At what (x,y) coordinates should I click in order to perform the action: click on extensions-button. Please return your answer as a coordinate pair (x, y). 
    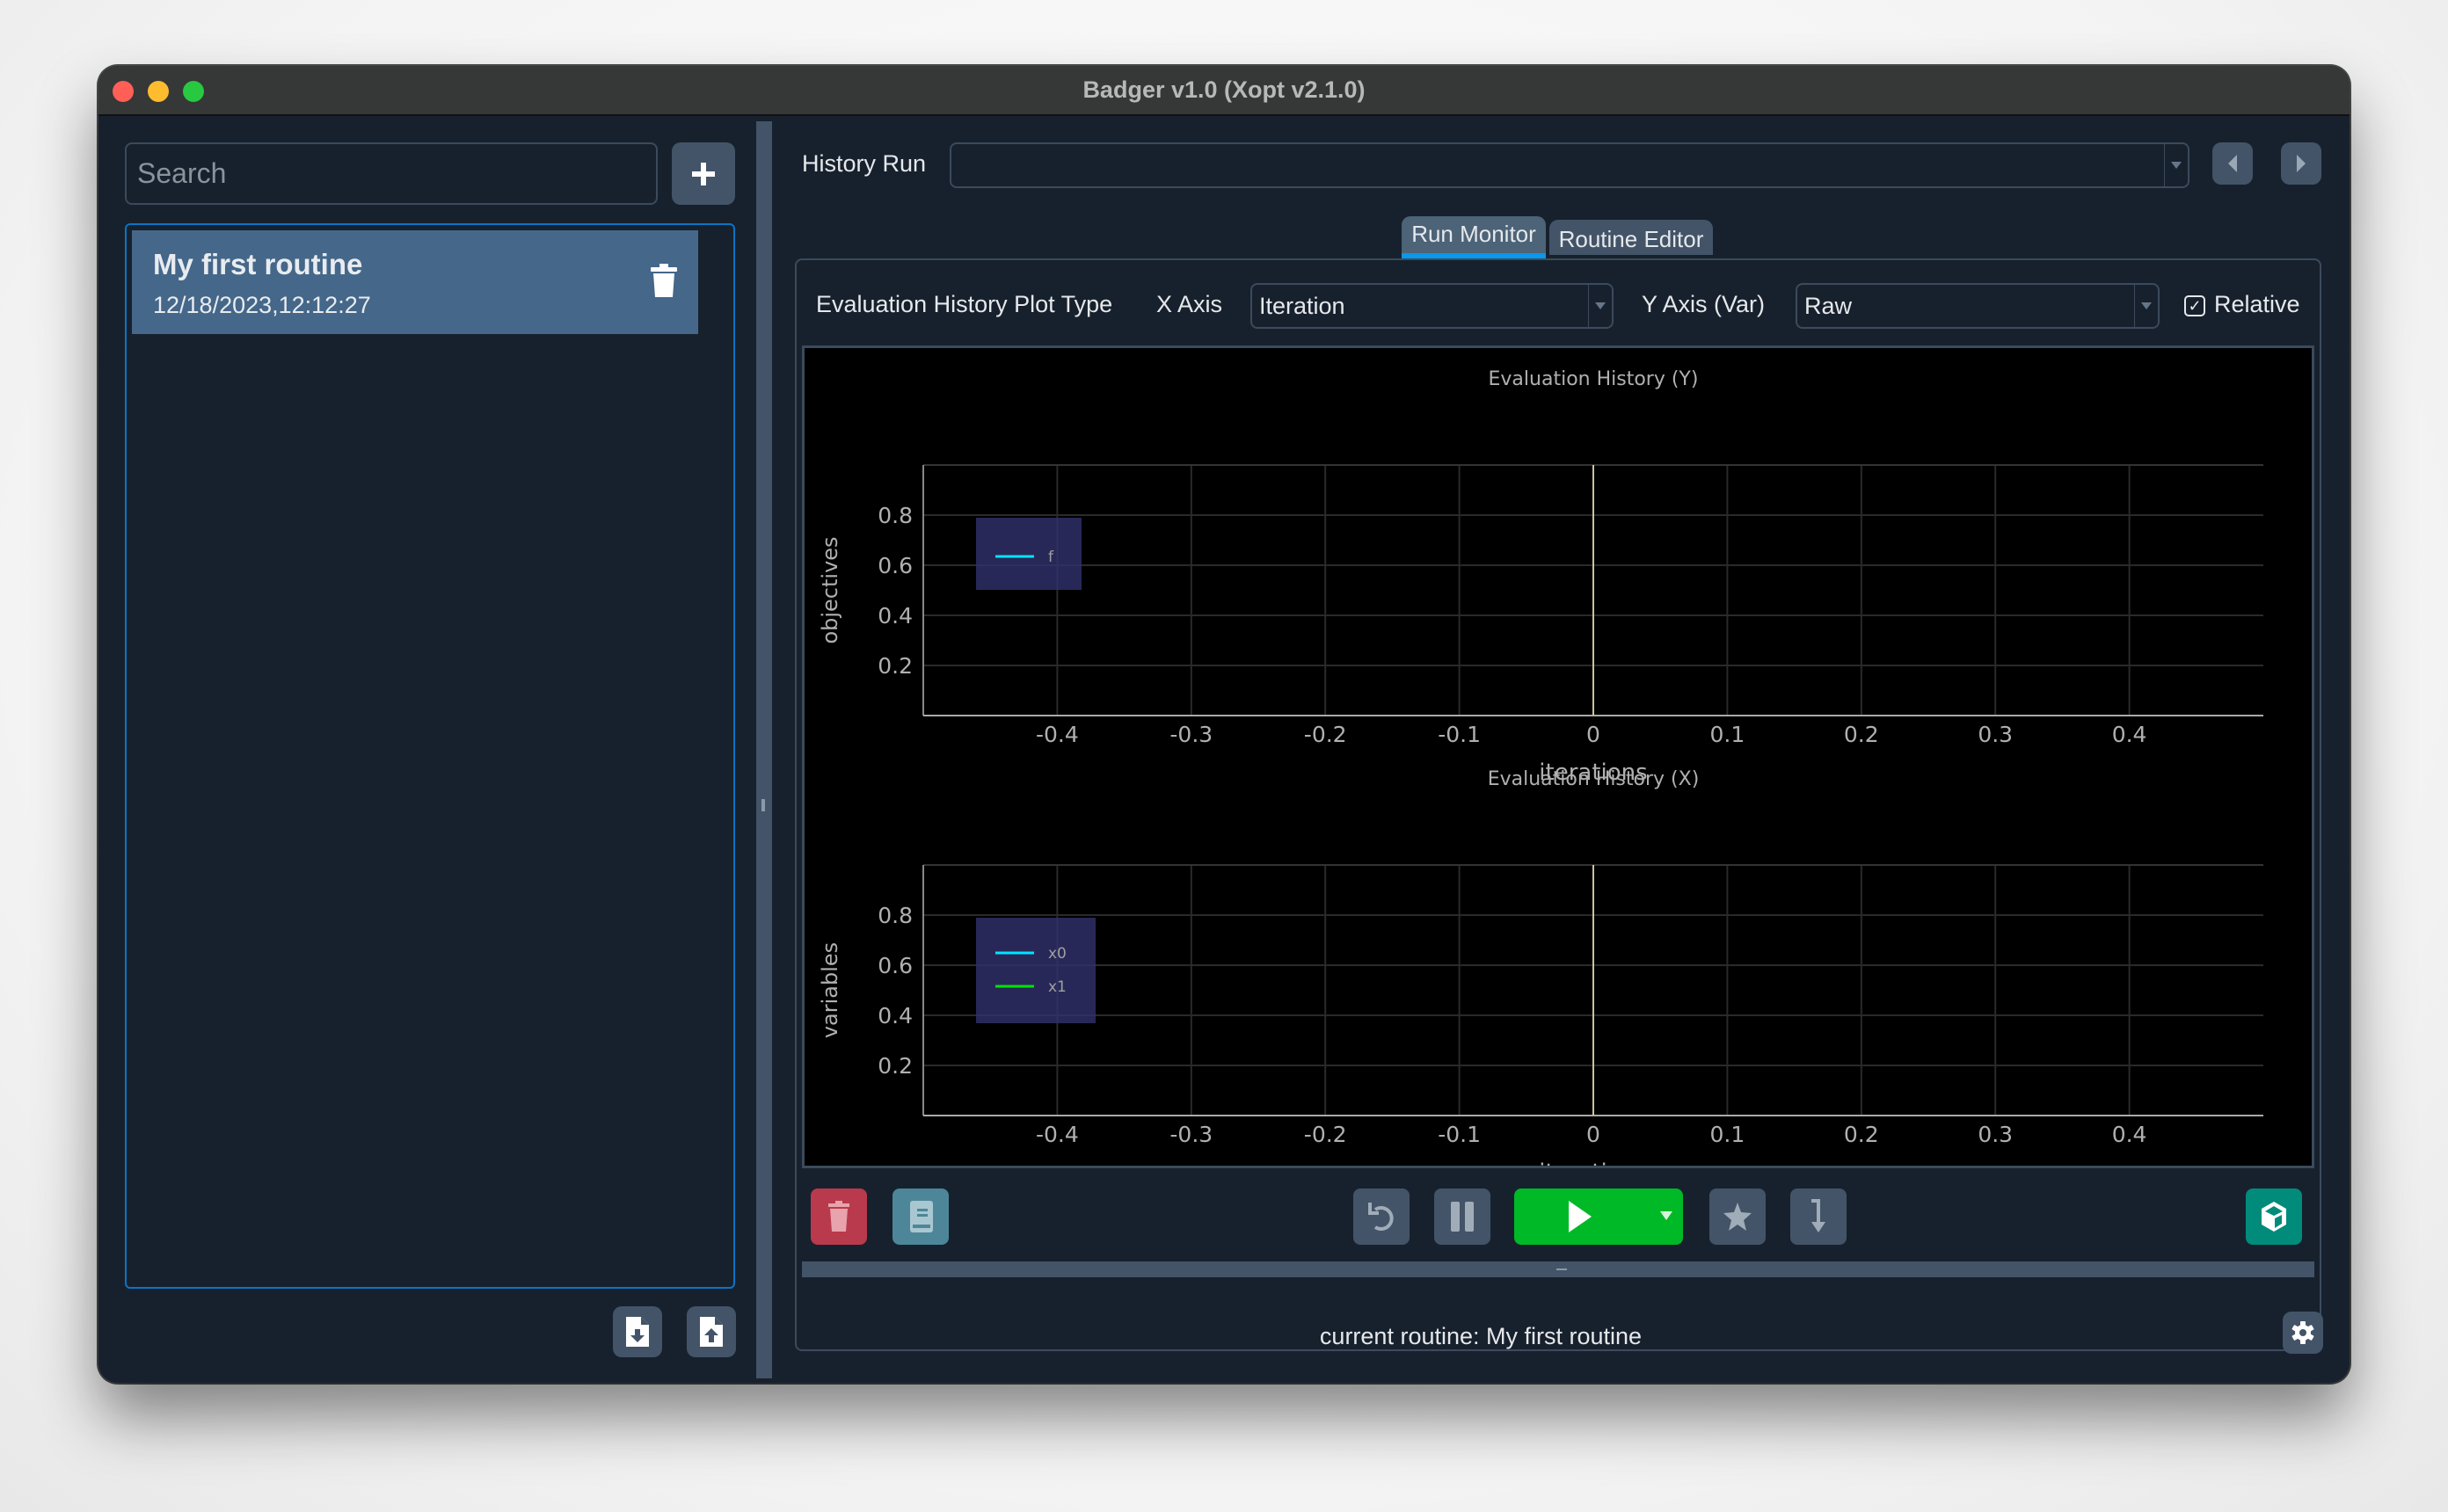
    Looking at the image, I should click on (2274, 1217).